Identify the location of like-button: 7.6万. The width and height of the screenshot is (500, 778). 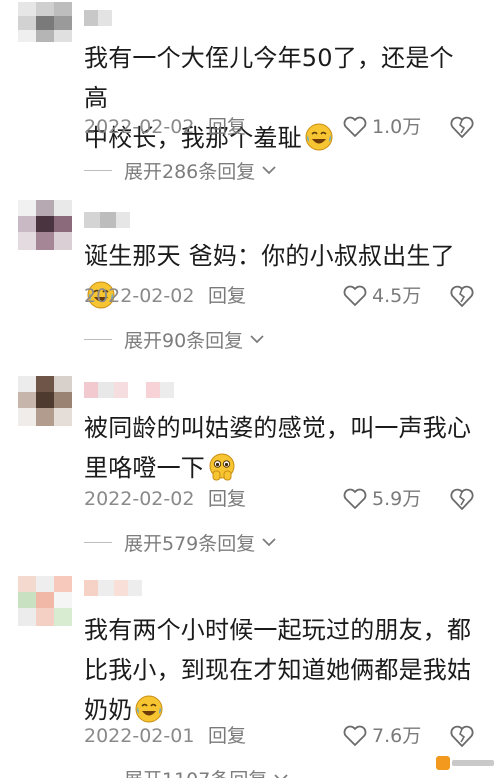
(381, 736).